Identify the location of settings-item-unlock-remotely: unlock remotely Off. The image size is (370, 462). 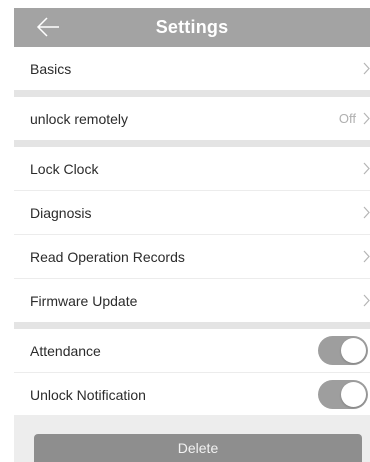
(192, 118).